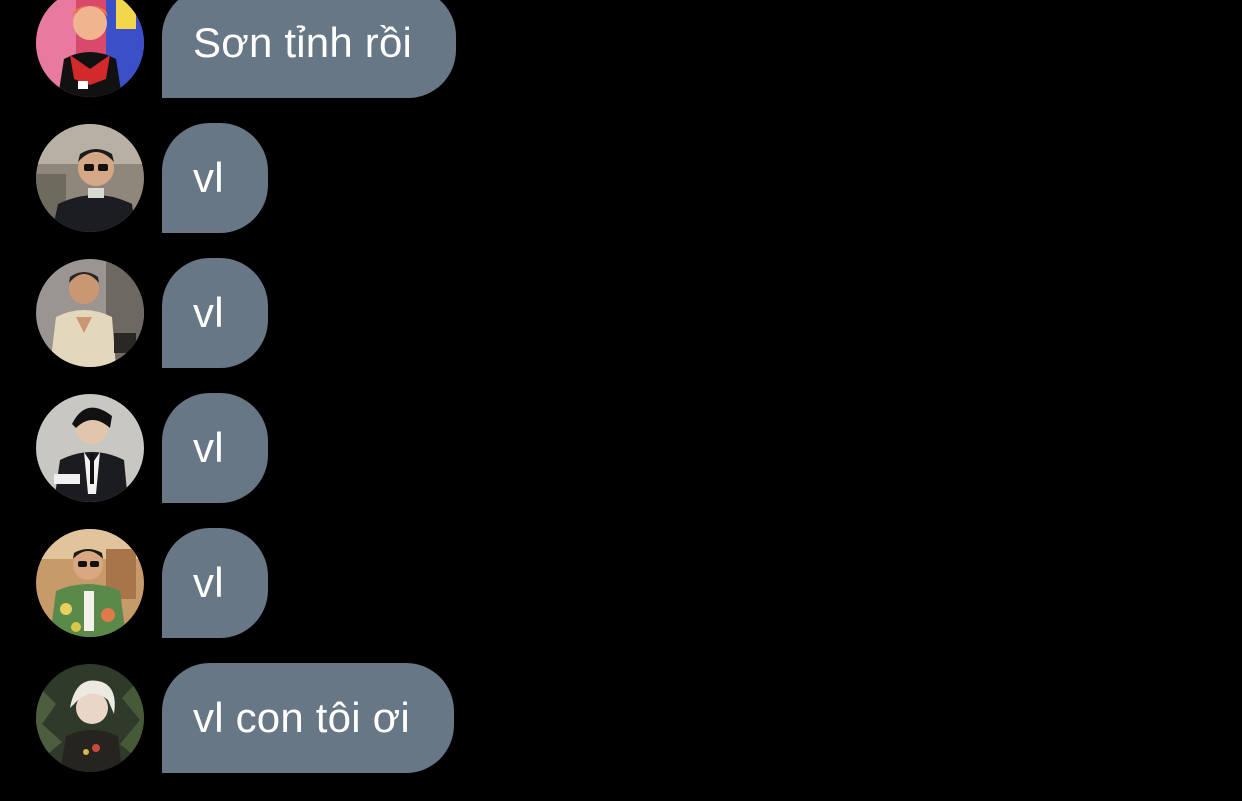  Describe the element at coordinates (301, 717) in the screenshot. I see `message-text: vl con tôi ơi` at that location.